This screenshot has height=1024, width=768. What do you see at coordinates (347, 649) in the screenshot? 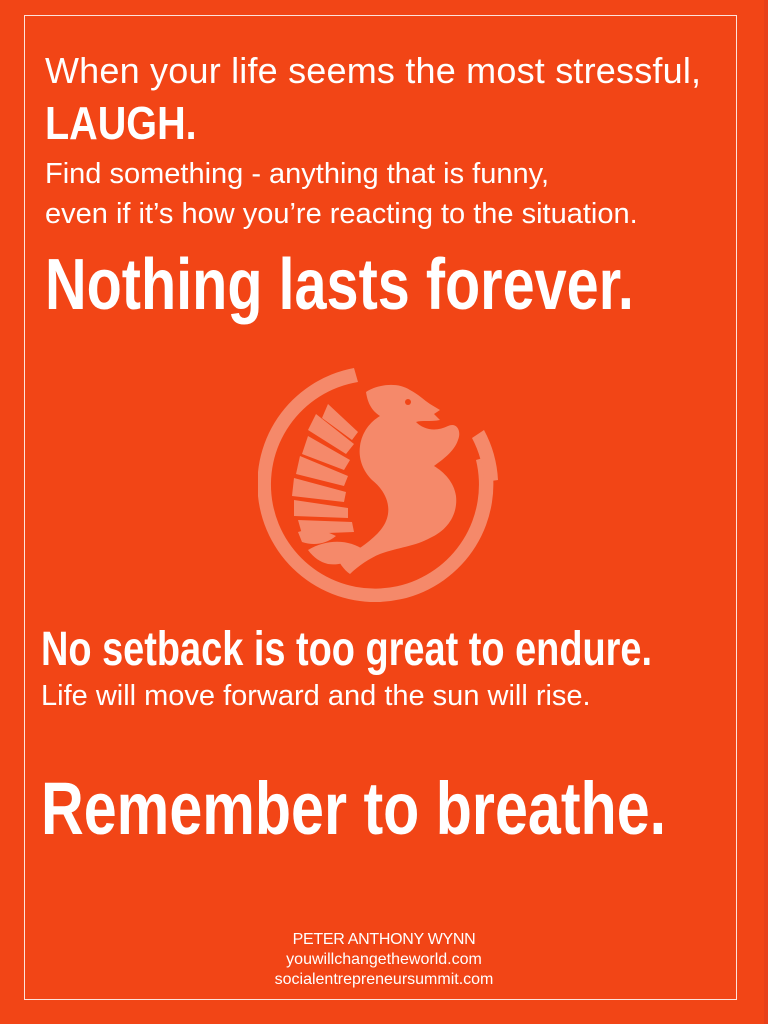
I see `quote-no-setback: No setback is too great to endure.` at bounding box center [347, 649].